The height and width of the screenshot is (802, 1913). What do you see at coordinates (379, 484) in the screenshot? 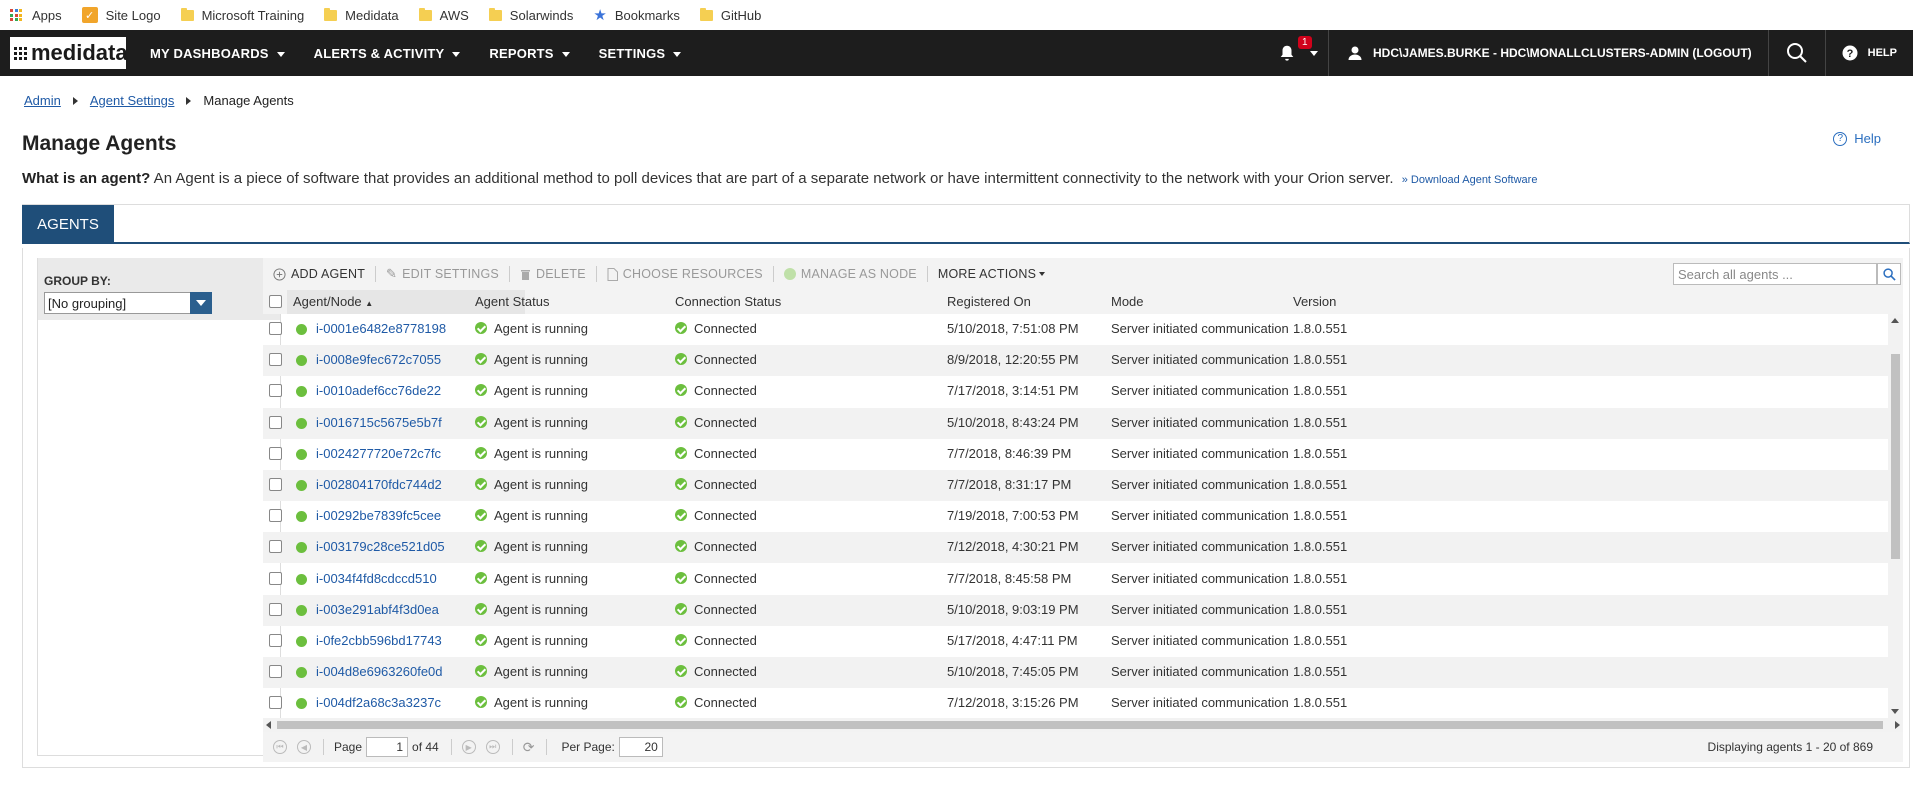
I see `agent-node-link: i-002804170fdc744d2` at bounding box center [379, 484].